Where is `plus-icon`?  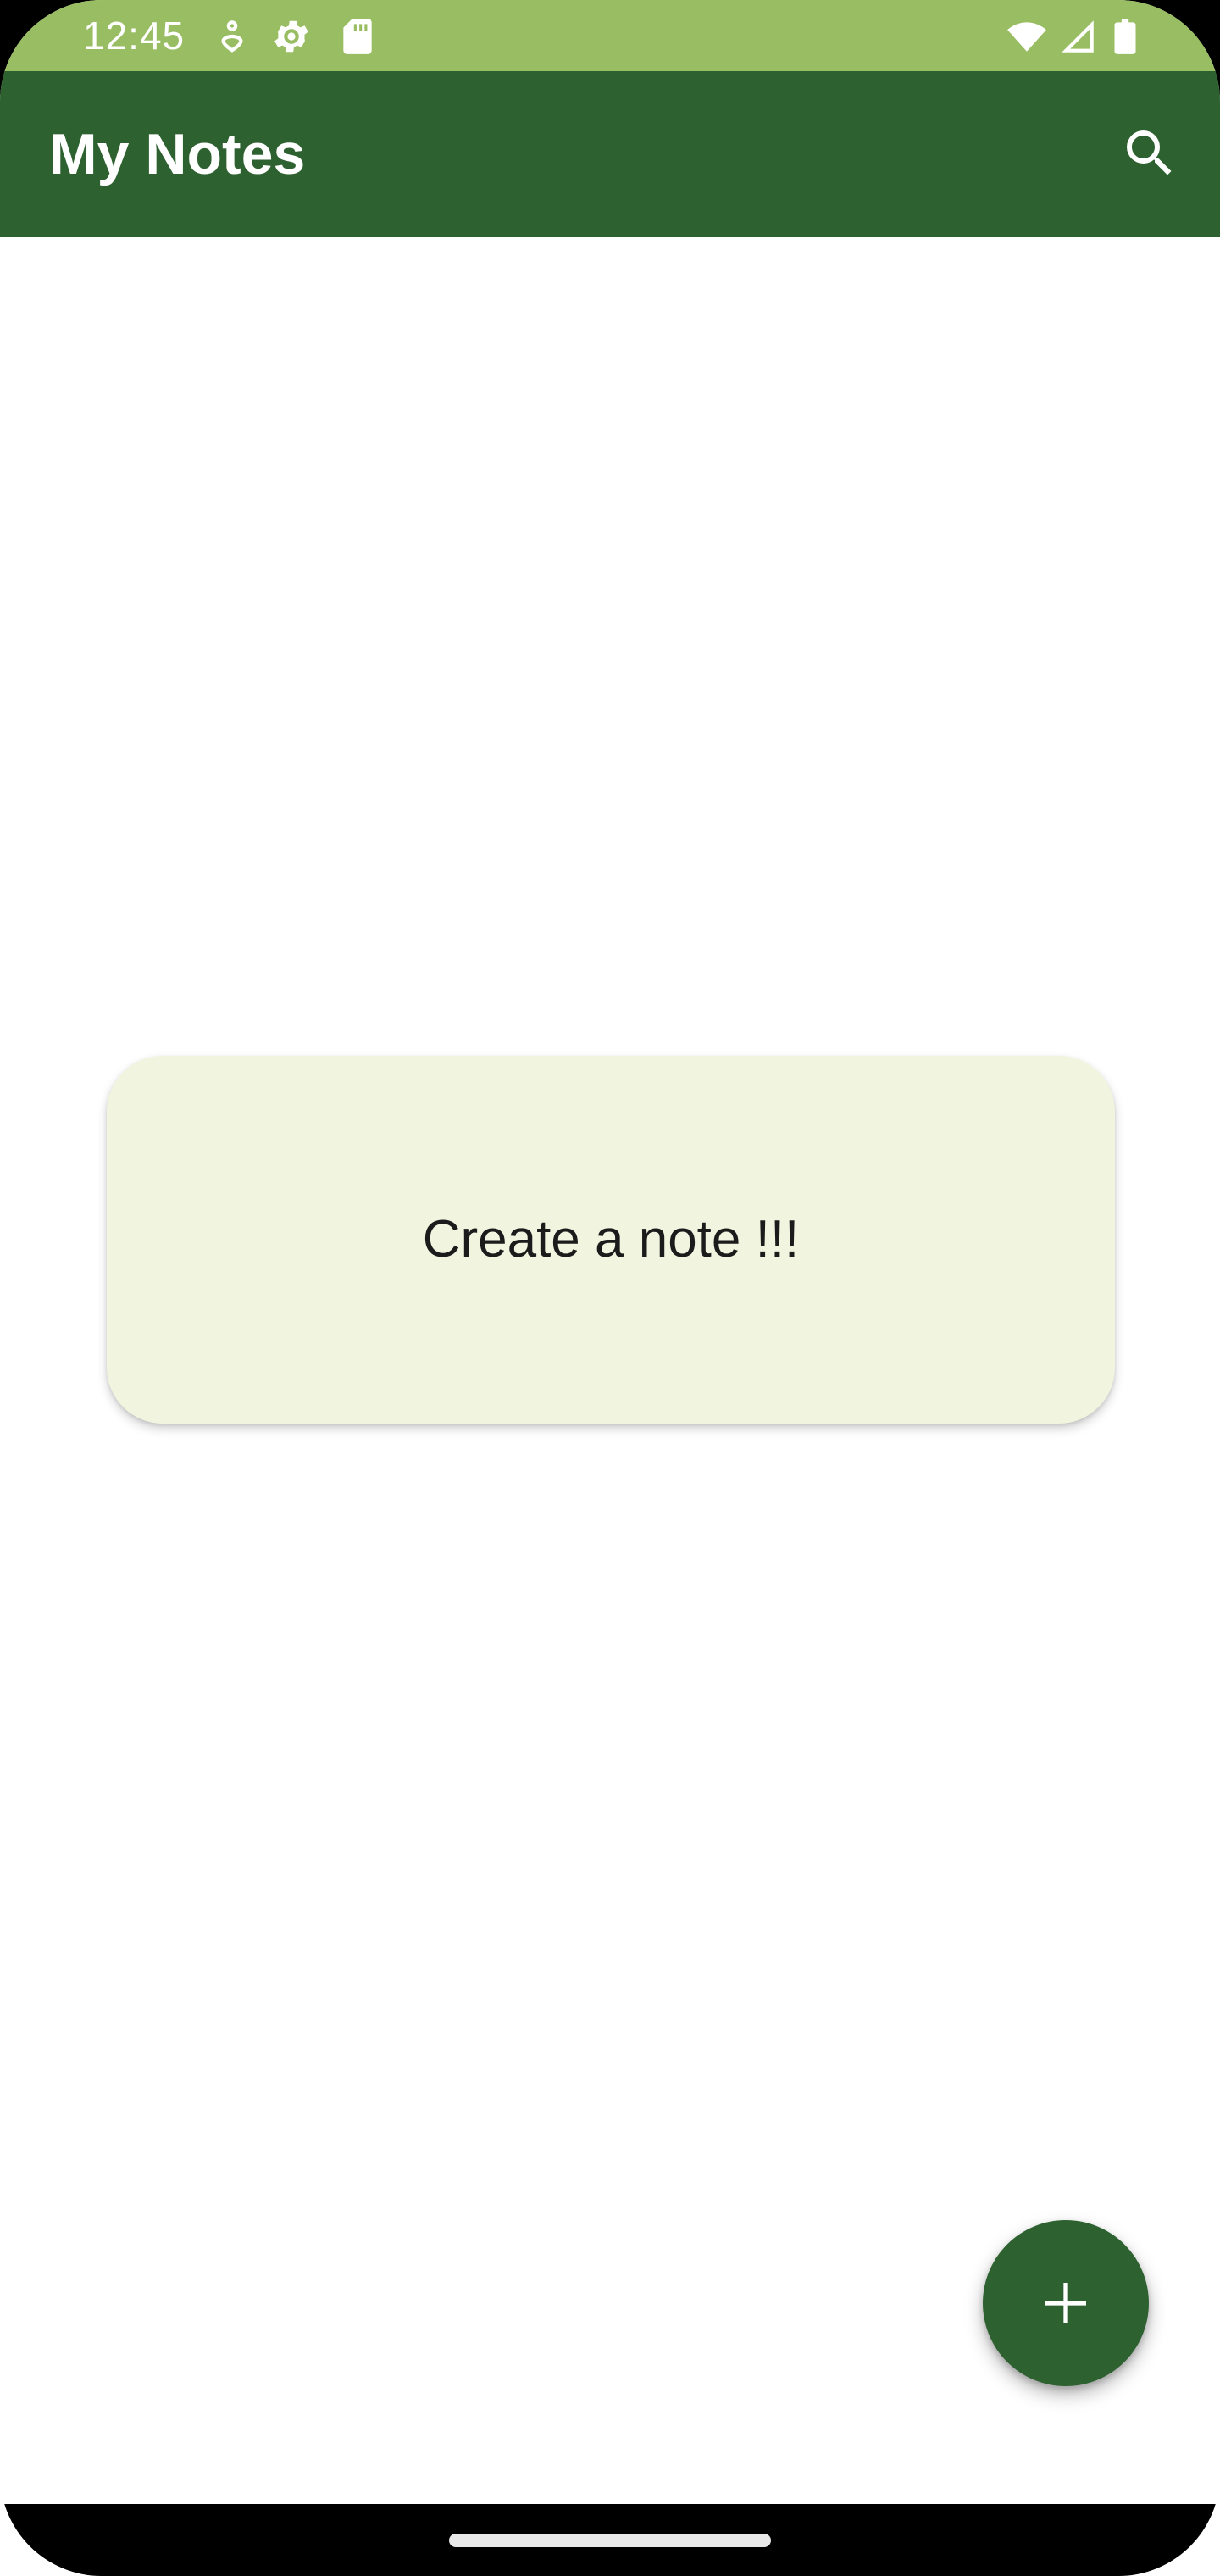
plus-icon is located at coordinates (1066, 2303).